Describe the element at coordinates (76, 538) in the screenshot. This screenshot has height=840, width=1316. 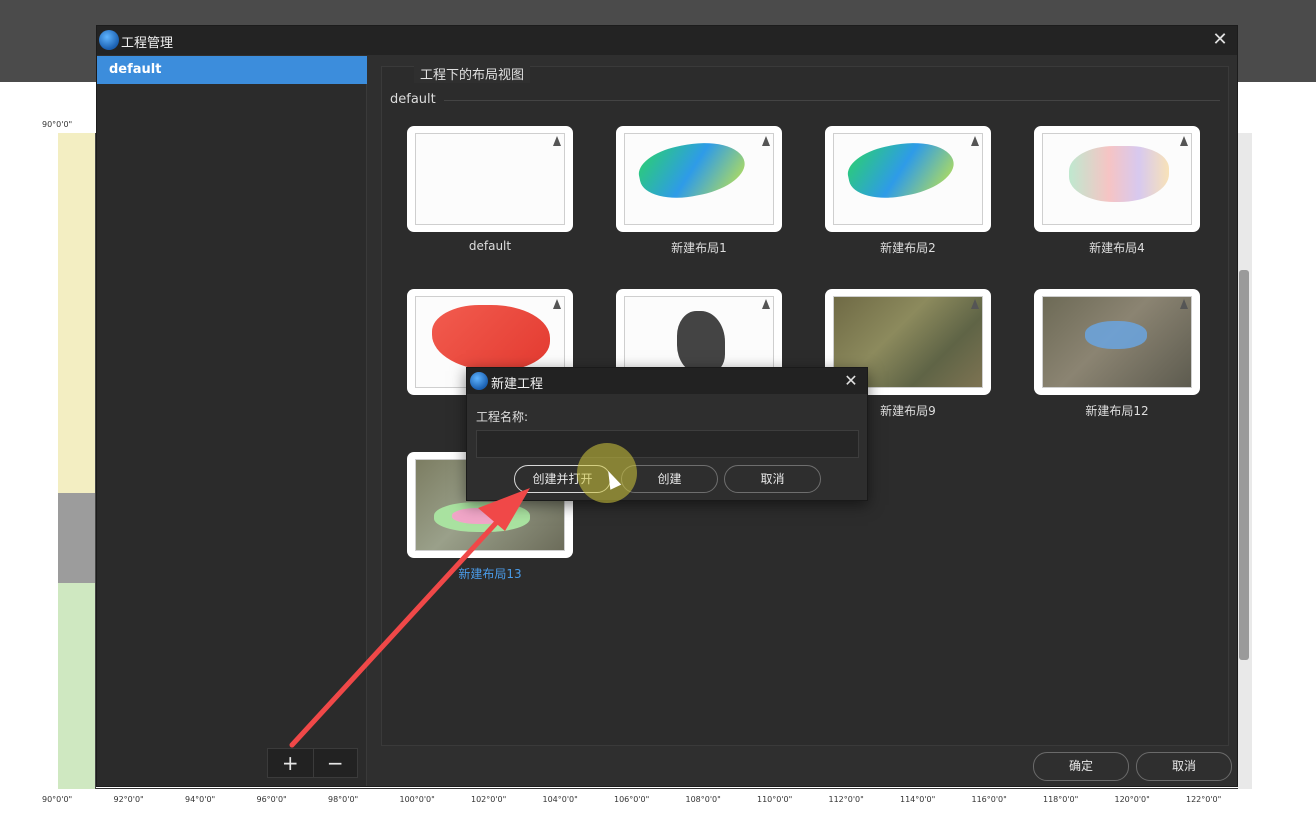
I see `map-gray-area` at that location.